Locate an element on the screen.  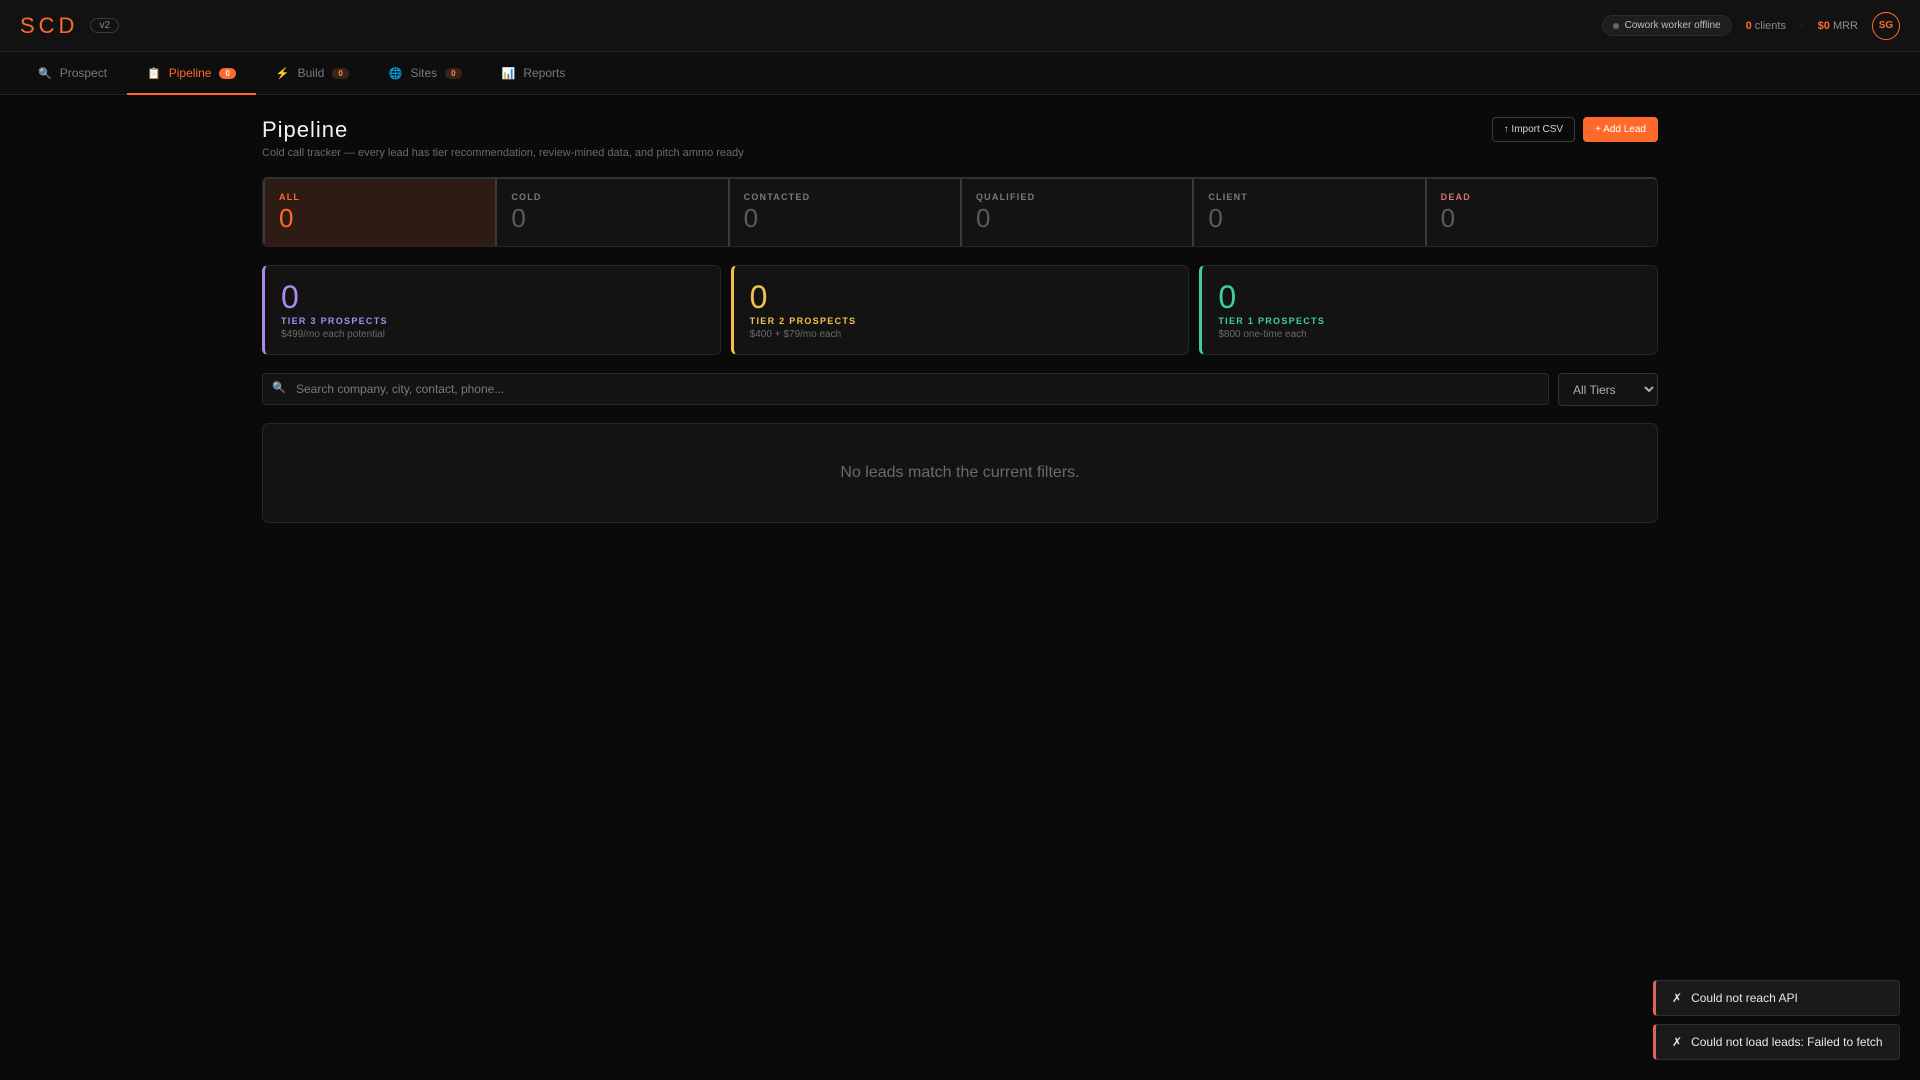
mrr-label: MRR is located at coordinates (1845, 25).